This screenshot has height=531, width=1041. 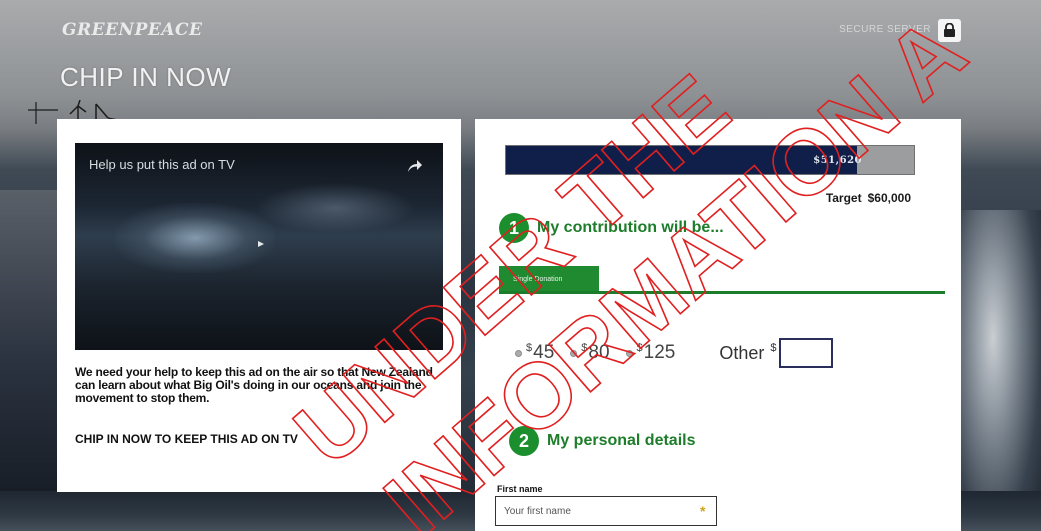 What do you see at coordinates (742, 352) in the screenshot?
I see `other-amount-label: Other` at bounding box center [742, 352].